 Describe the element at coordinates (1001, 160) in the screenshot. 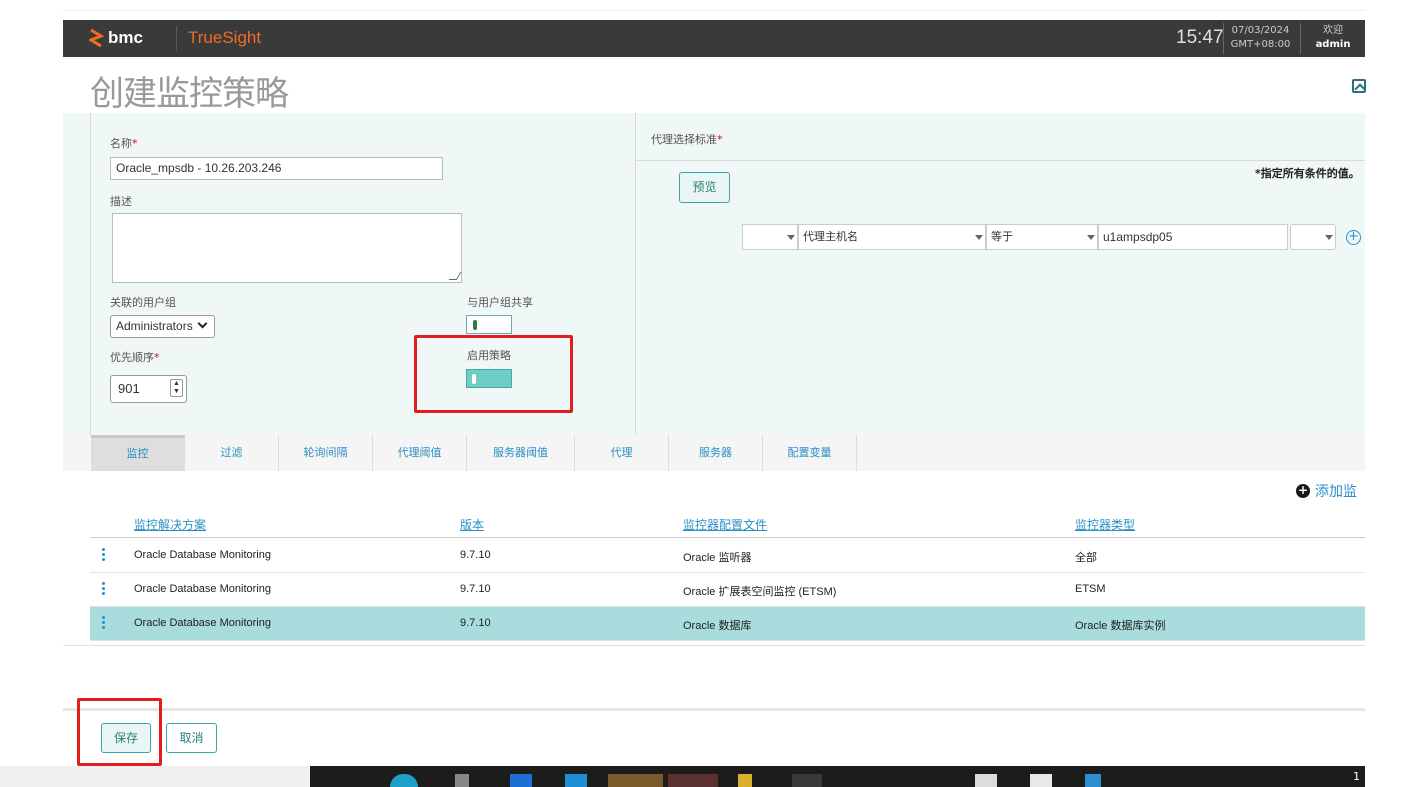

I see `criteria-divider` at that location.